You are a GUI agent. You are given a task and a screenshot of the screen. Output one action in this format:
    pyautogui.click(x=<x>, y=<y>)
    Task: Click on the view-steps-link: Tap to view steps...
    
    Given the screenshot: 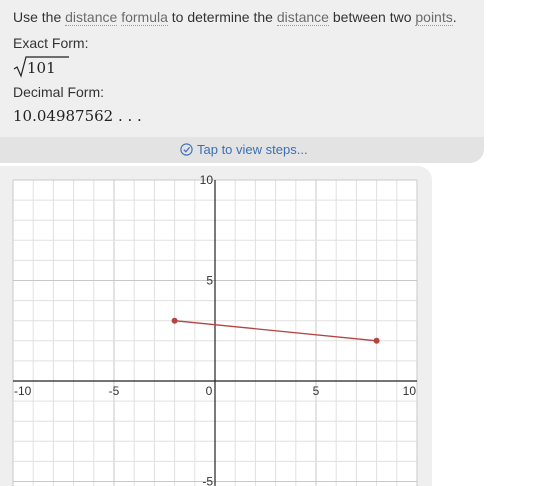 What is the action you would take?
    pyautogui.click(x=244, y=149)
    